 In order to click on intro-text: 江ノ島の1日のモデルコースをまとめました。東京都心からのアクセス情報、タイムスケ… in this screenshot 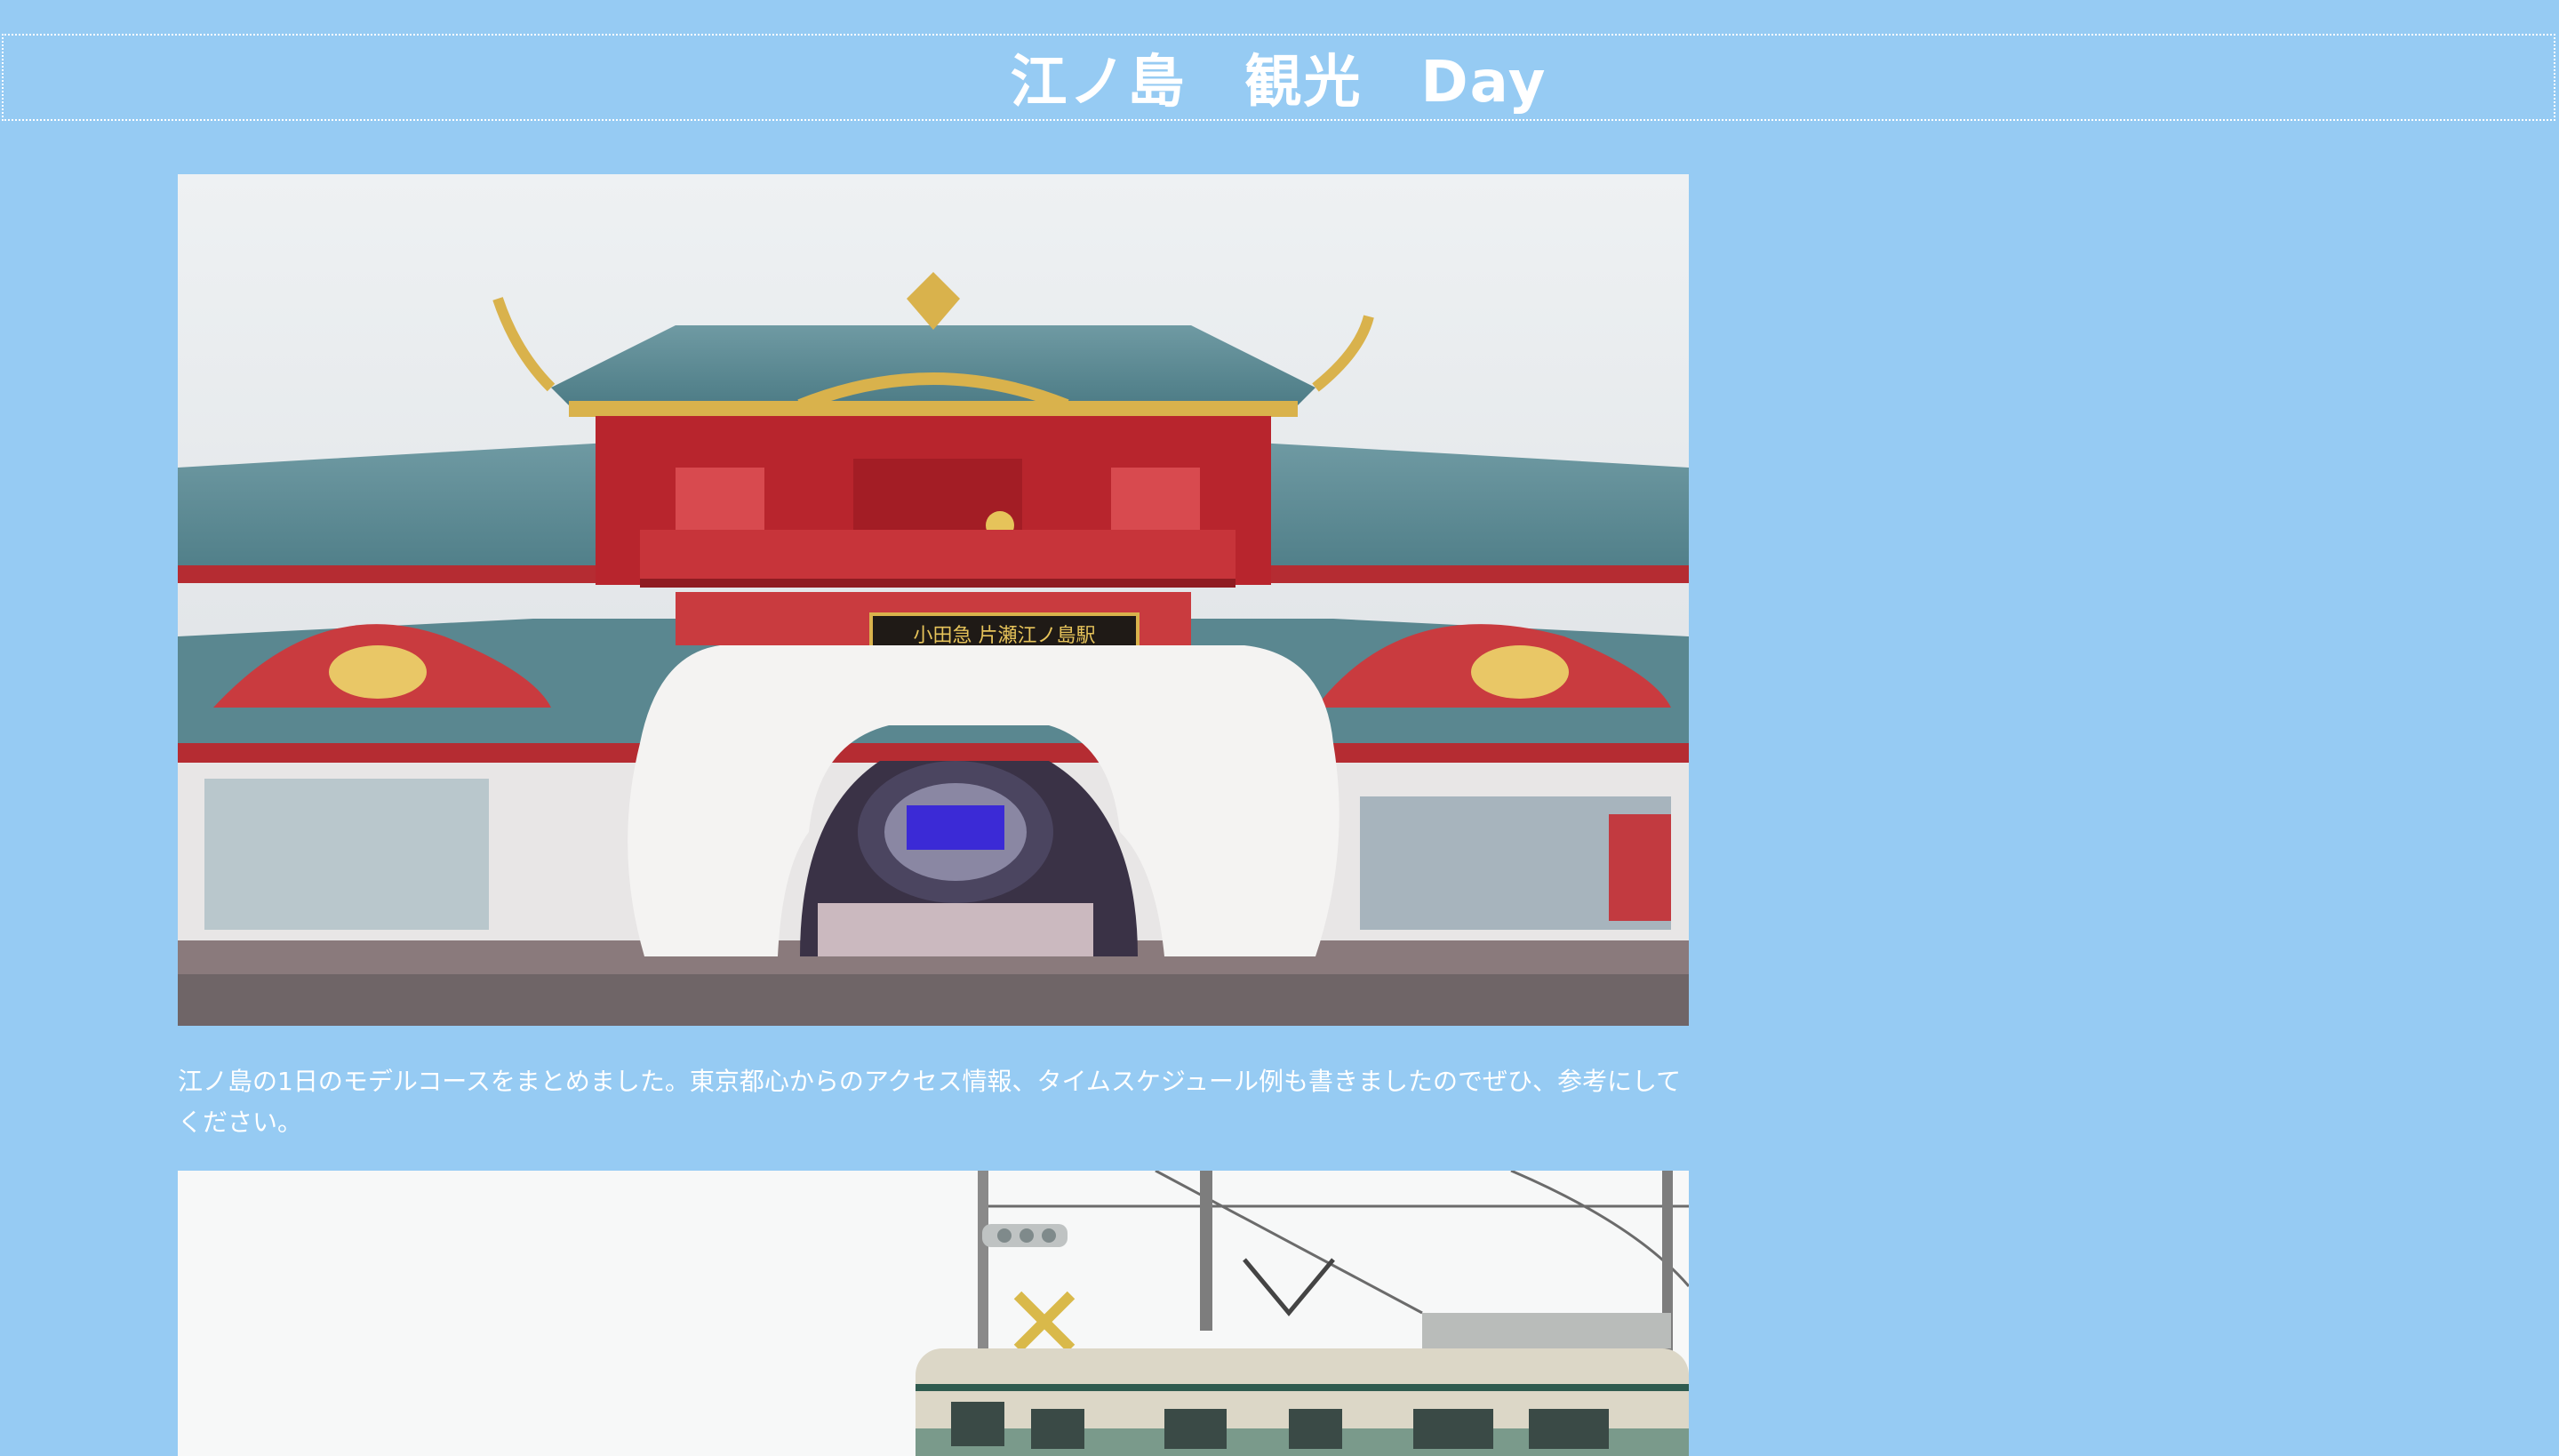, I will do `click(930, 1102)`.